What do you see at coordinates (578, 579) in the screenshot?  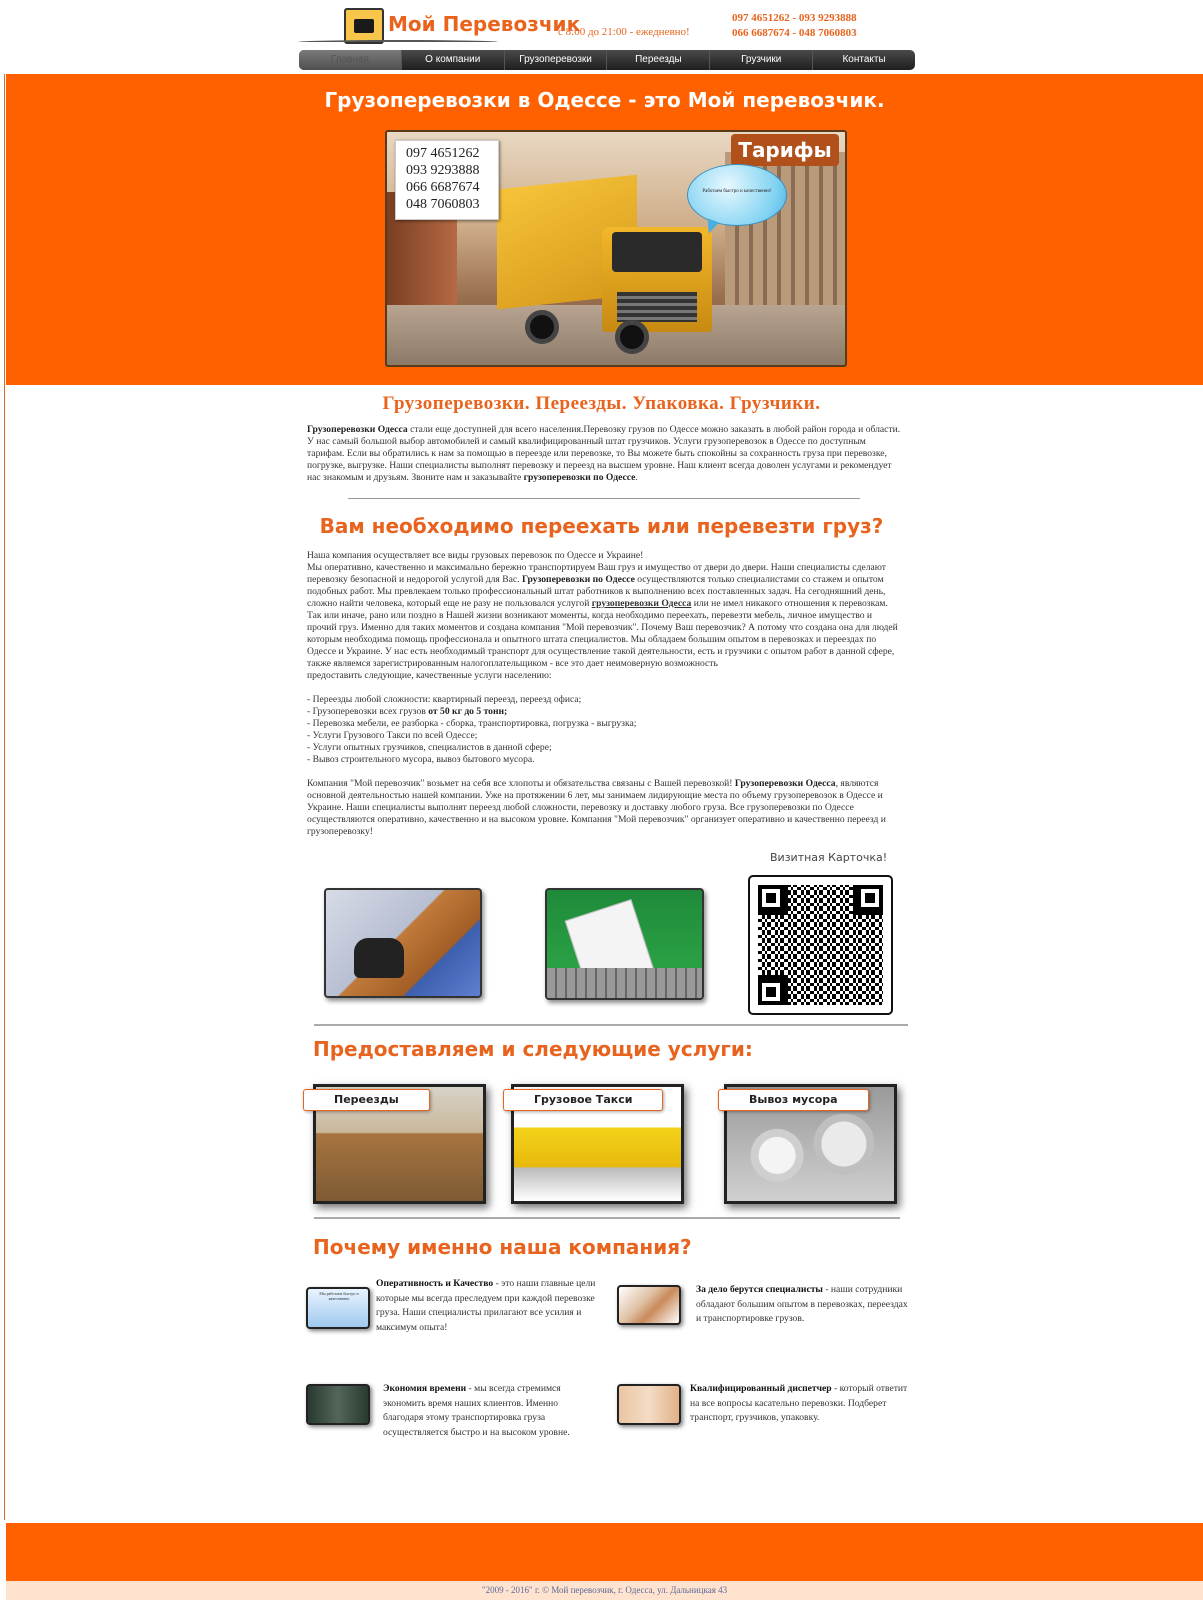 I see `move-bold-a: Грузоперевозки по Одессе` at bounding box center [578, 579].